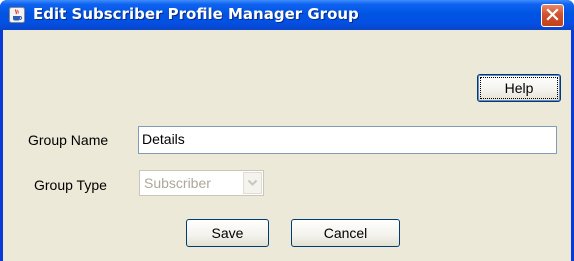  I want to click on group-name-input: Details, so click(347, 140).